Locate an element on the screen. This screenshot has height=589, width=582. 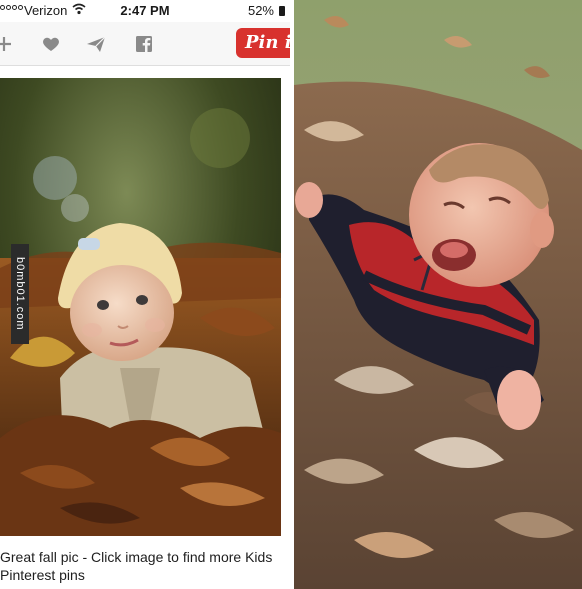
pin-toolbar: Pin it is located at coordinates (145, 44).